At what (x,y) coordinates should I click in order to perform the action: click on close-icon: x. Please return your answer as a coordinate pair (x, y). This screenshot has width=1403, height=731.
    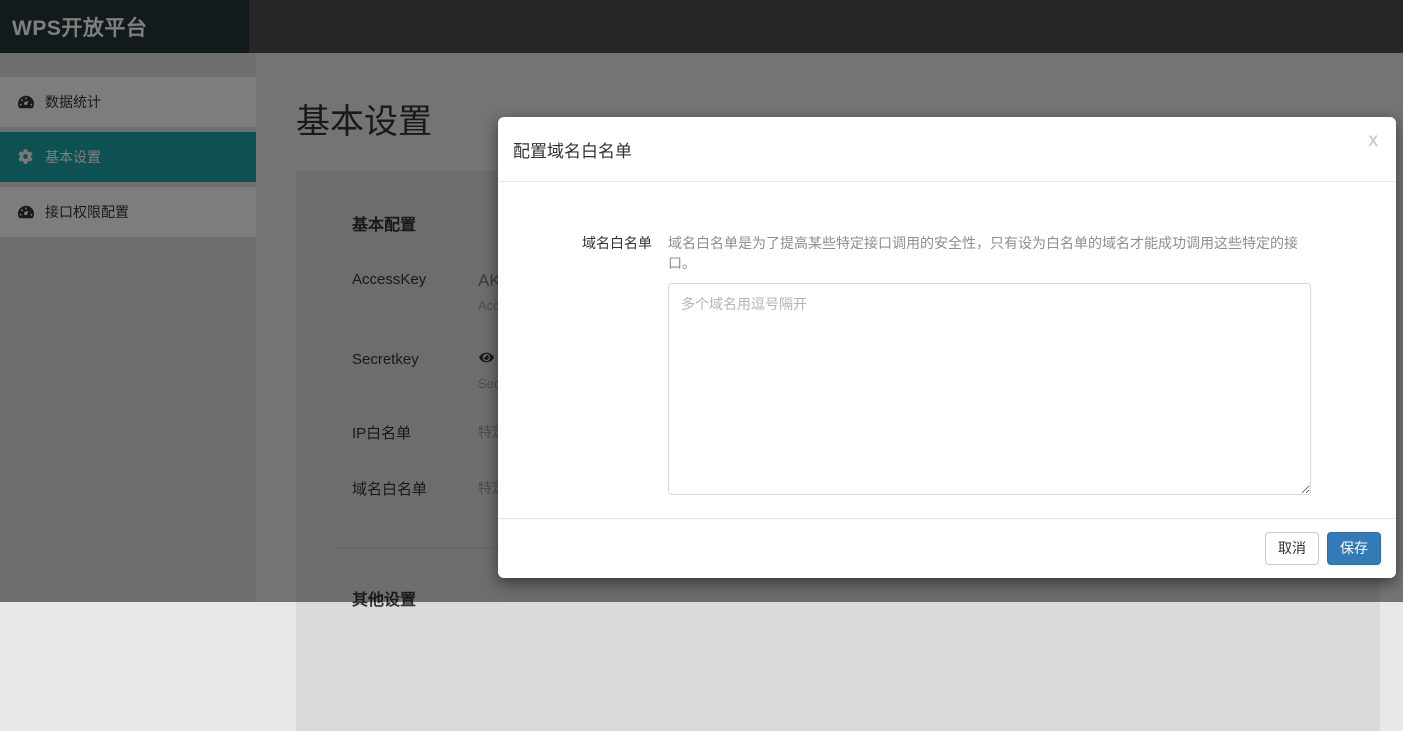
    Looking at the image, I should click on (1374, 140).